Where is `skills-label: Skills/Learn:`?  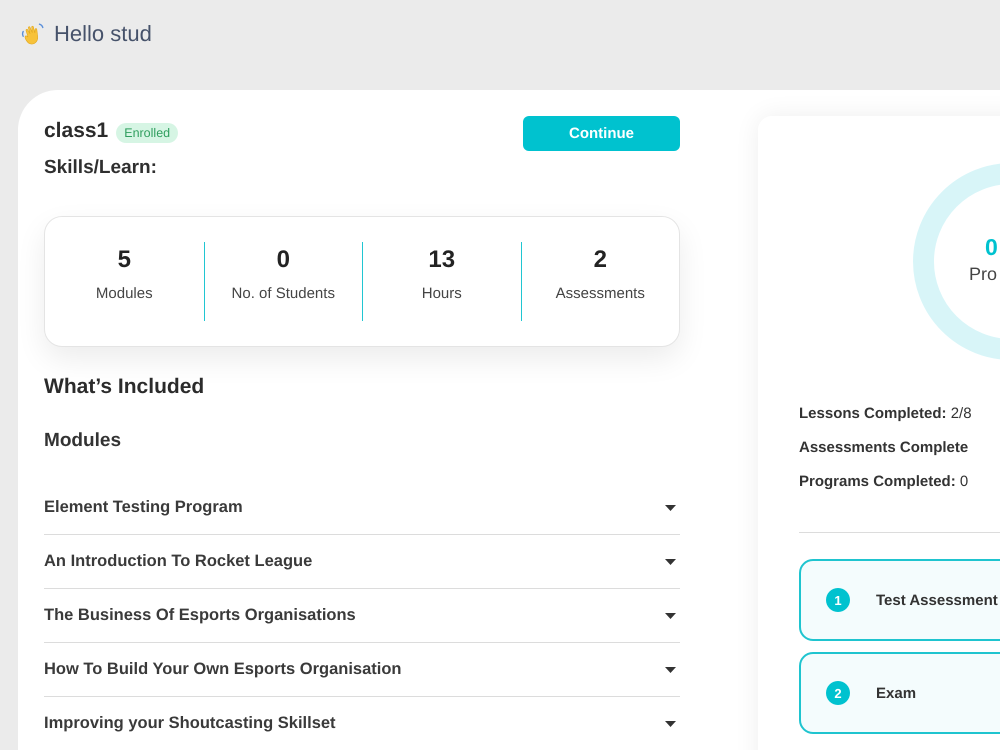
skills-label: Skills/Learn: is located at coordinates (100, 168).